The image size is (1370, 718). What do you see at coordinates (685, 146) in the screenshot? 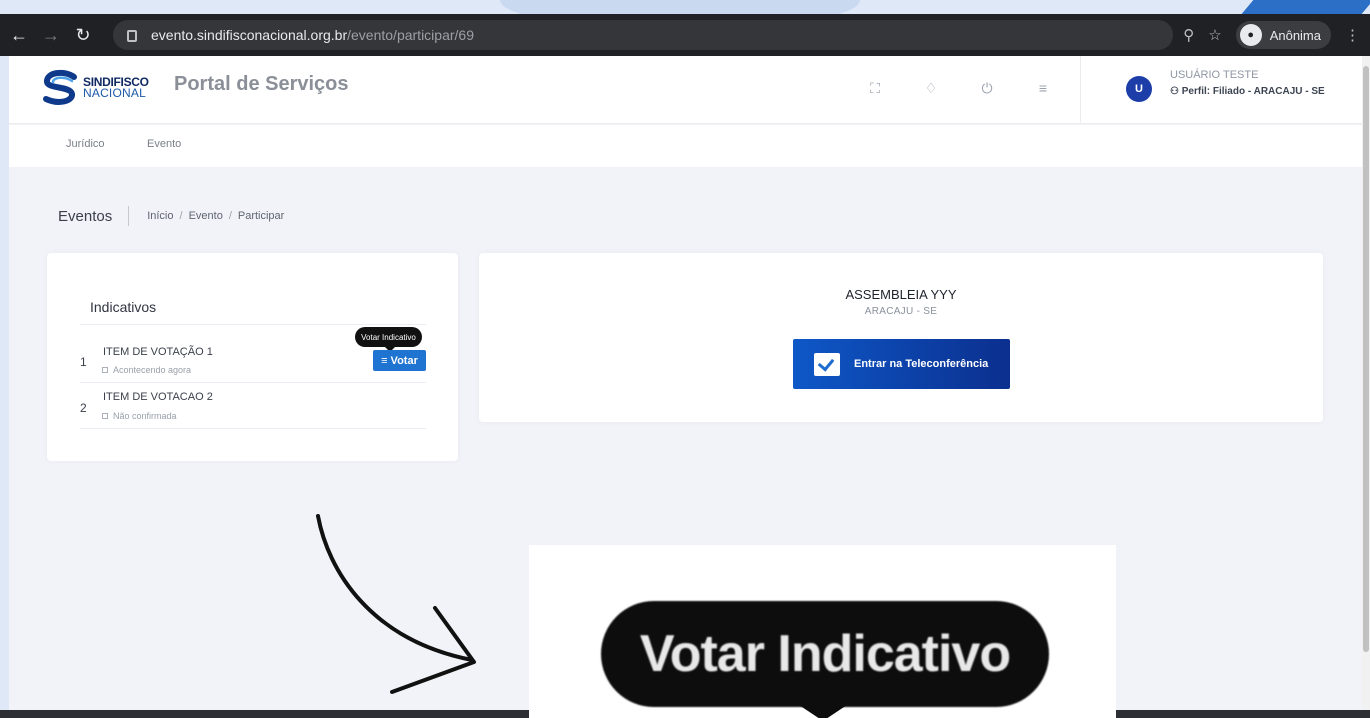
I see `main-menu: Jurídico Evento` at bounding box center [685, 146].